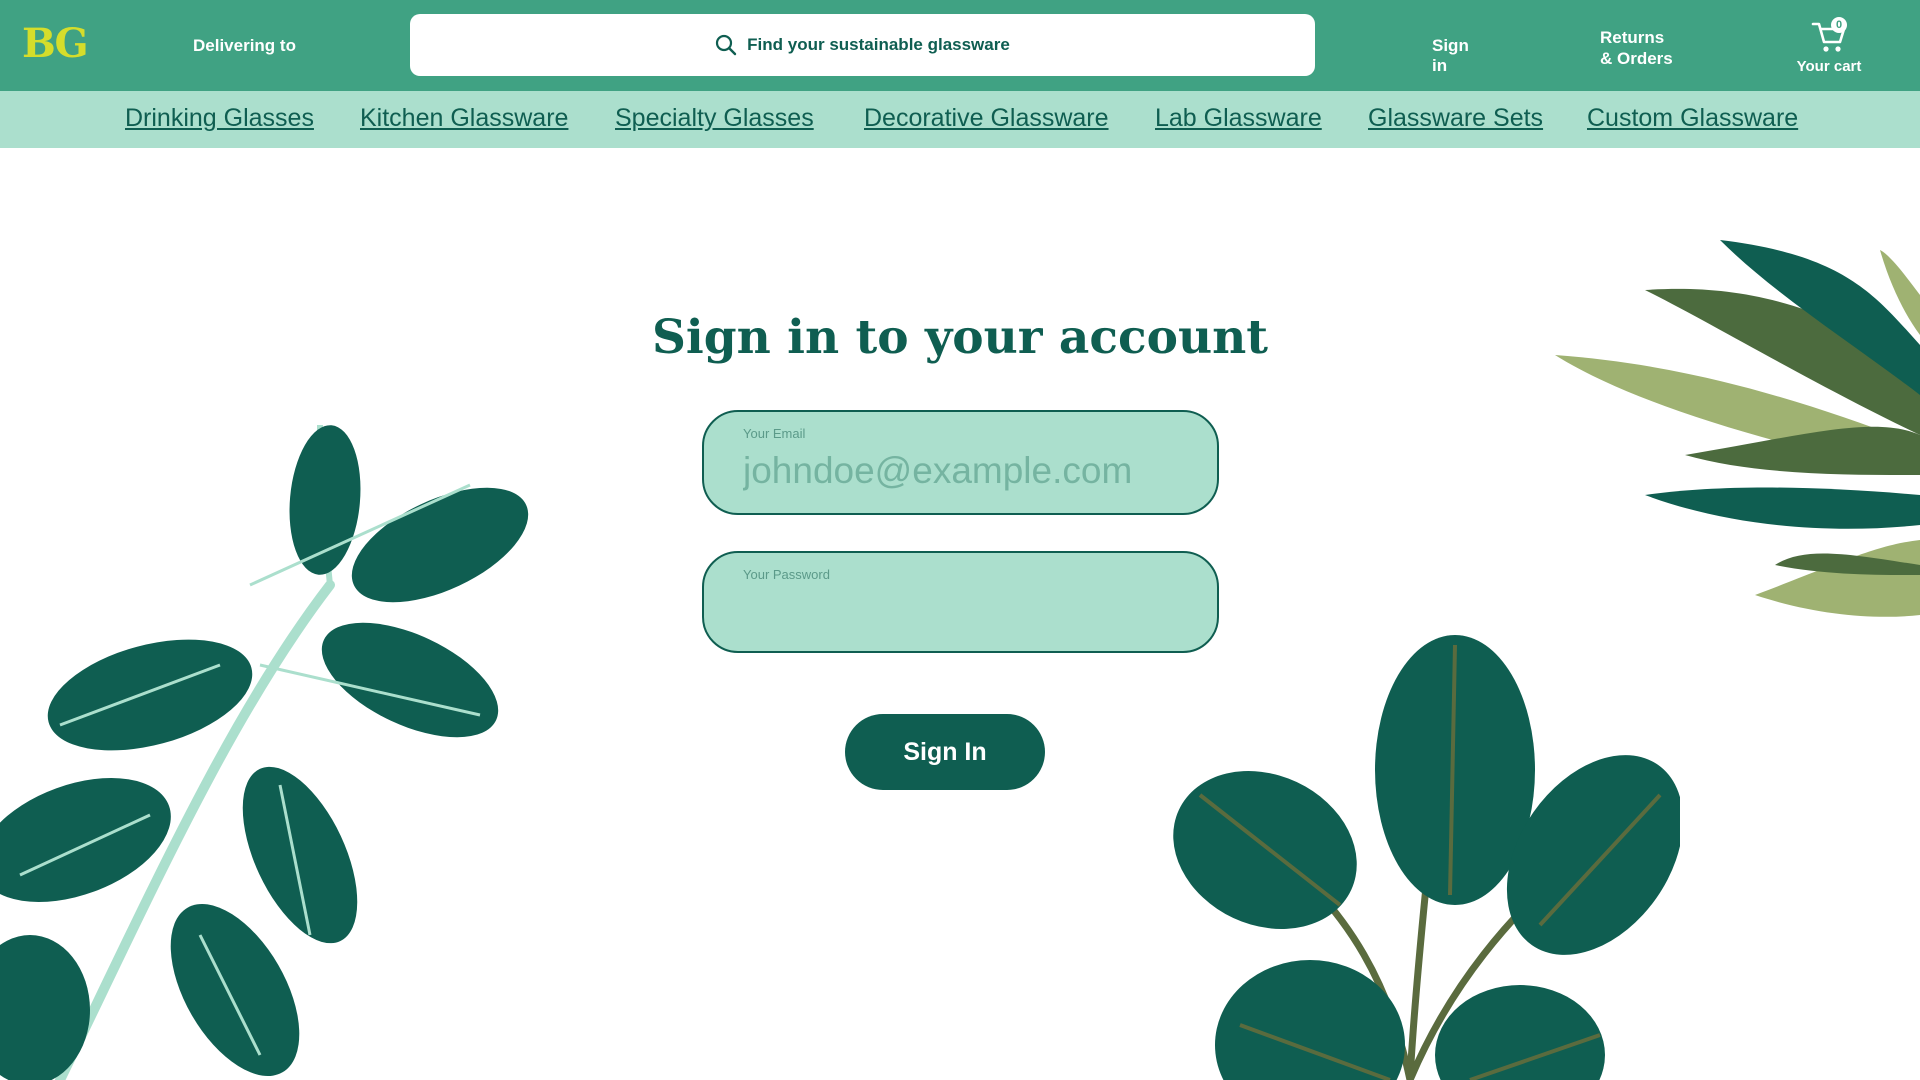  Describe the element at coordinates (55, 43) in the screenshot. I see `brand-logo: BG` at that location.